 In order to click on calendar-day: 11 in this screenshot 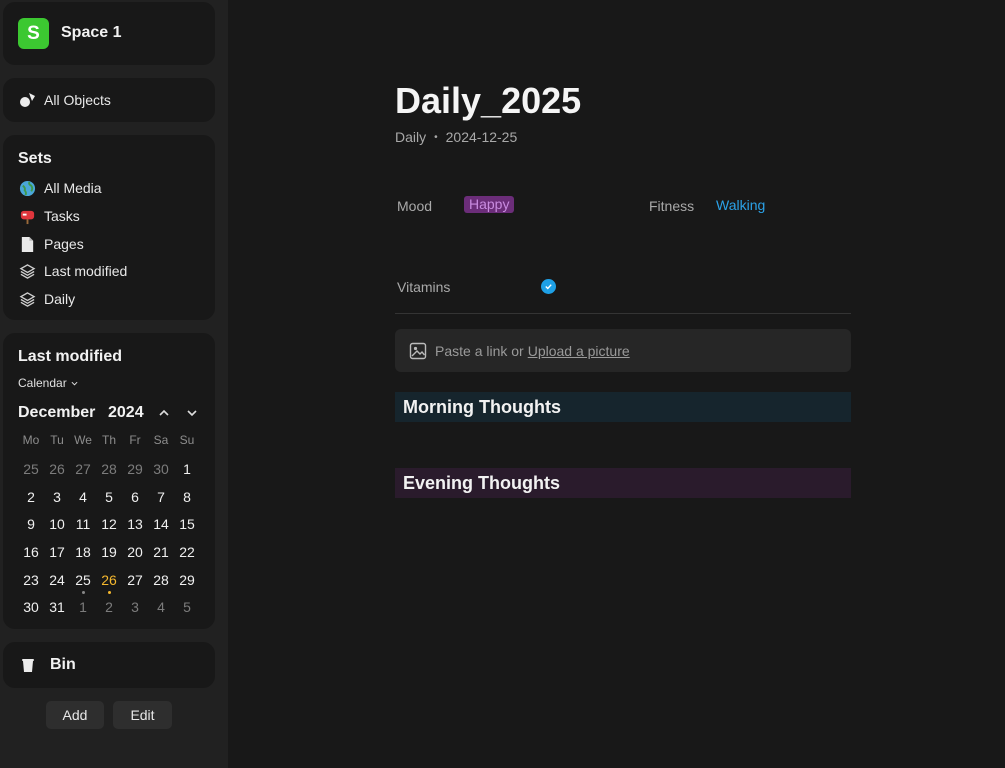, I will do `click(83, 527)`.